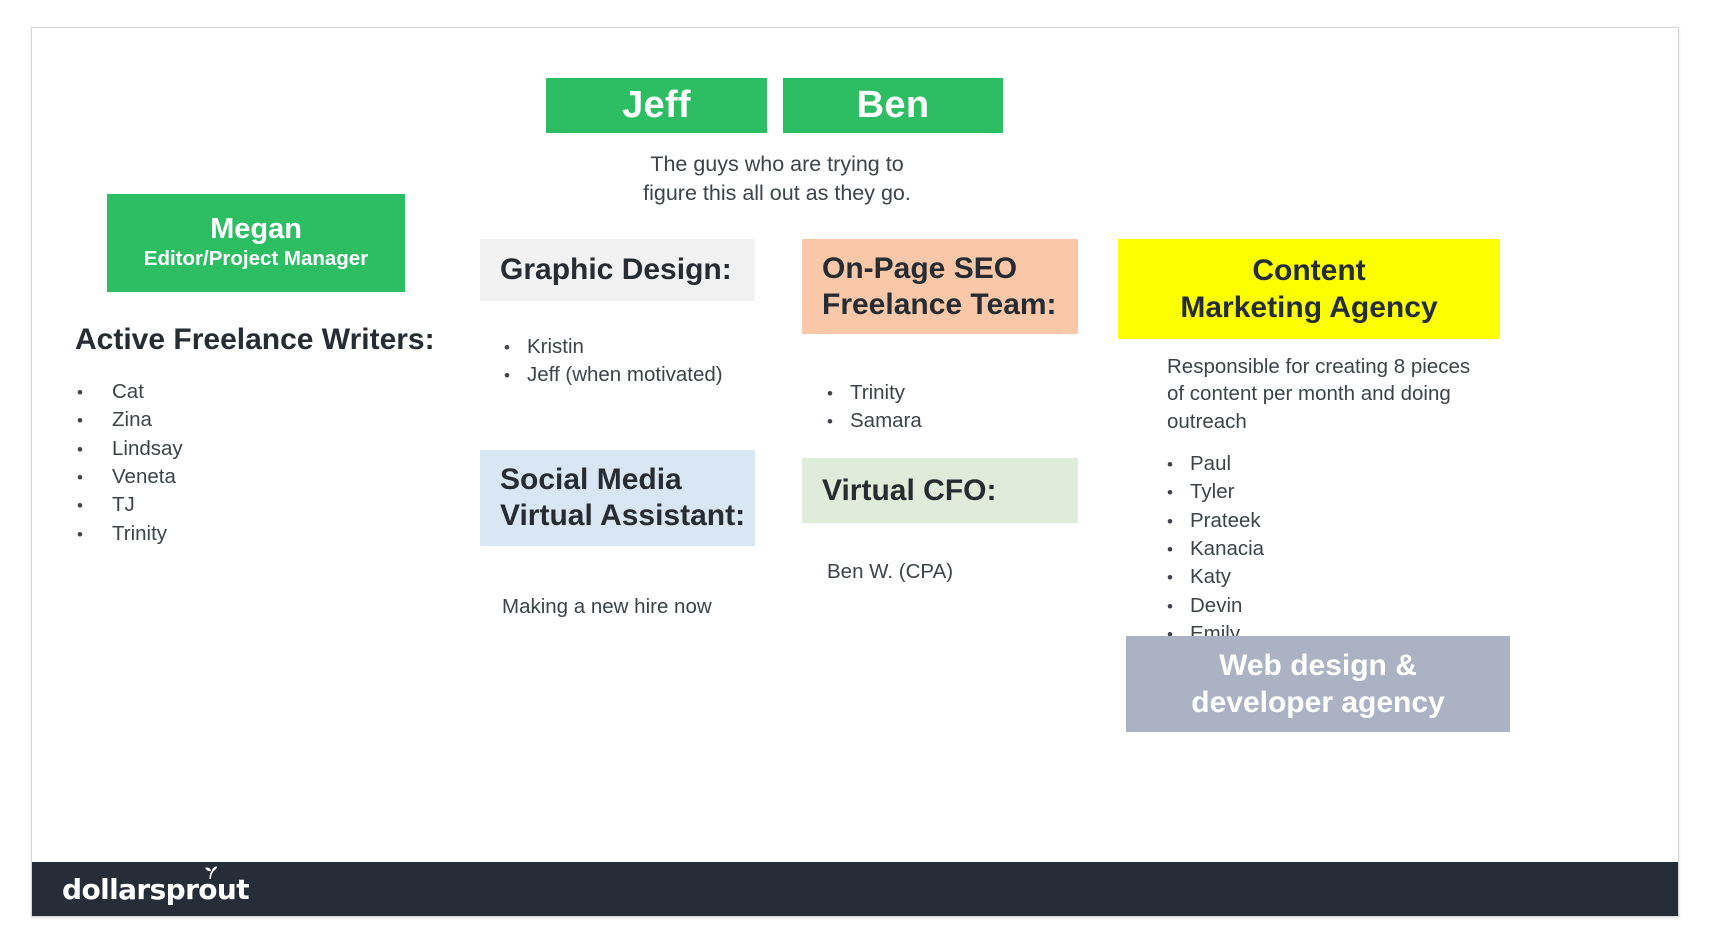  I want to click on list-item: • Cat, so click(130, 391).